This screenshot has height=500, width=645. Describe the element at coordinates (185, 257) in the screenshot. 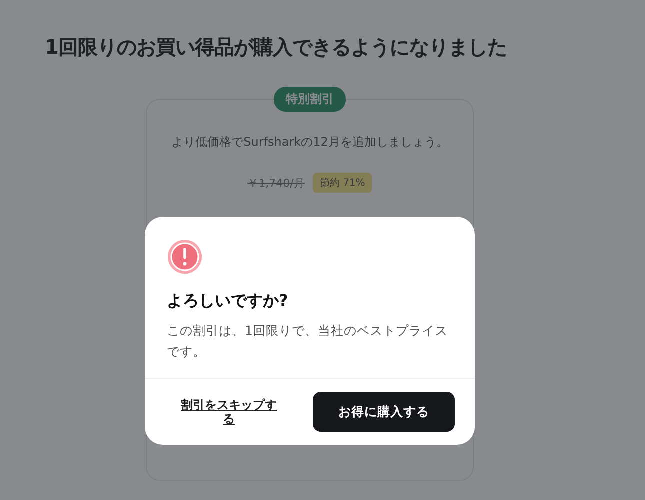

I see `alert-icon` at that location.